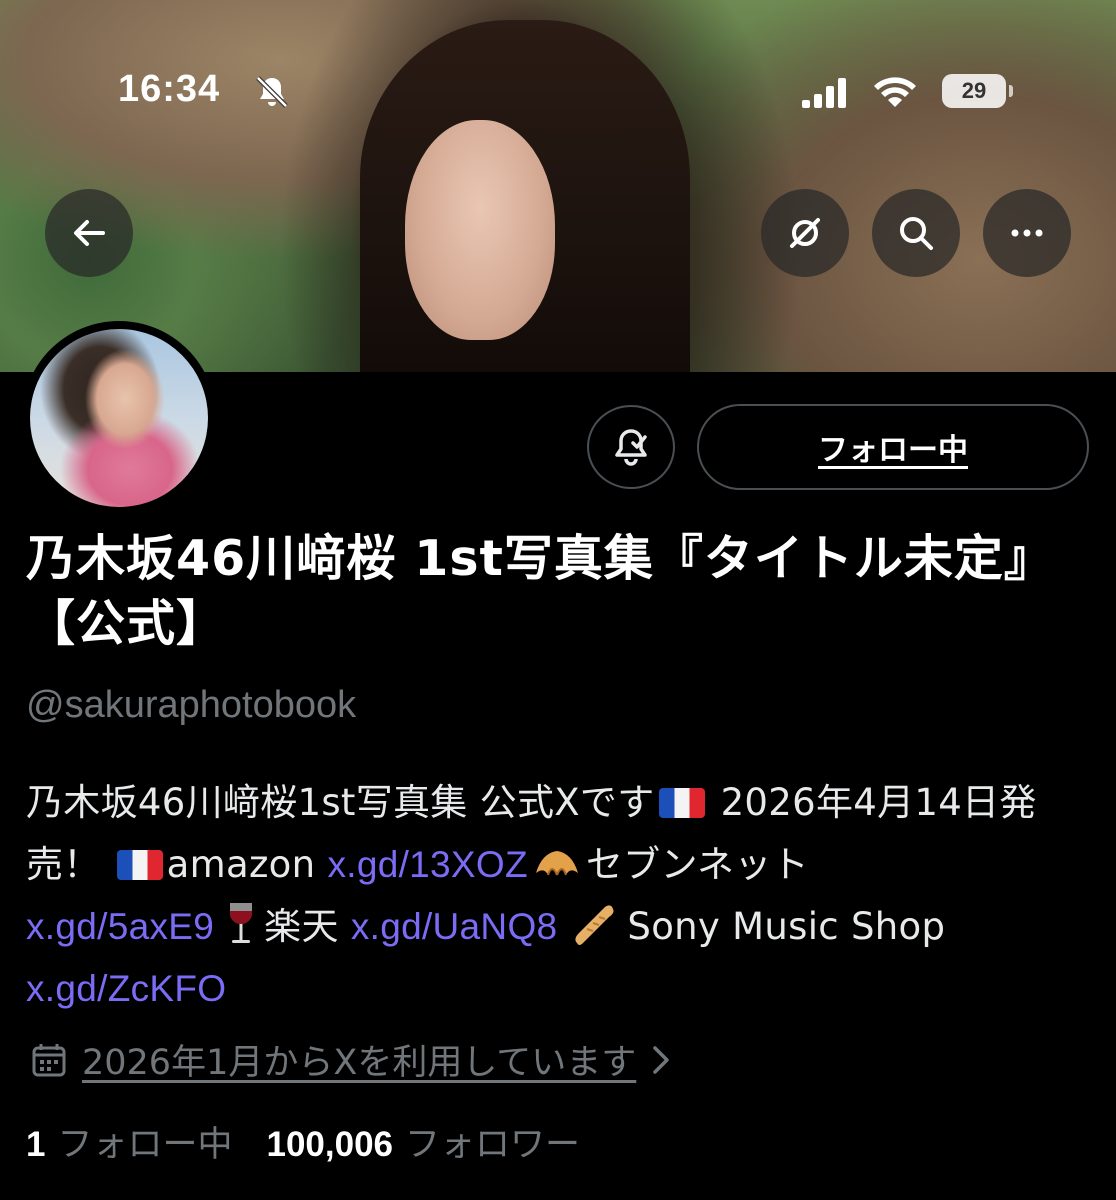 Image resolution: width=1116 pixels, height=1200 pixels. I want to click on handle: @sakuraphotobook, so click(191, 705).